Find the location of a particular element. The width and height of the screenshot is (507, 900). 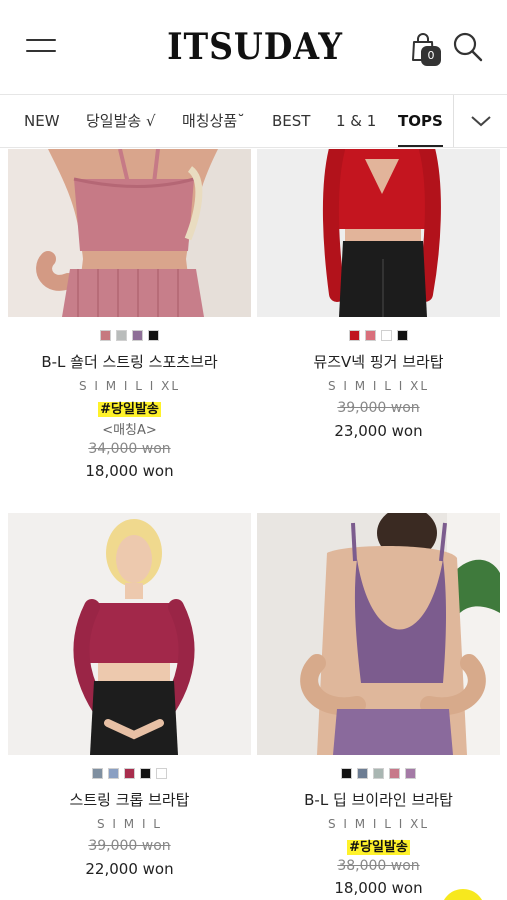

tab-new: NEW is located at coordinates (42, 121).